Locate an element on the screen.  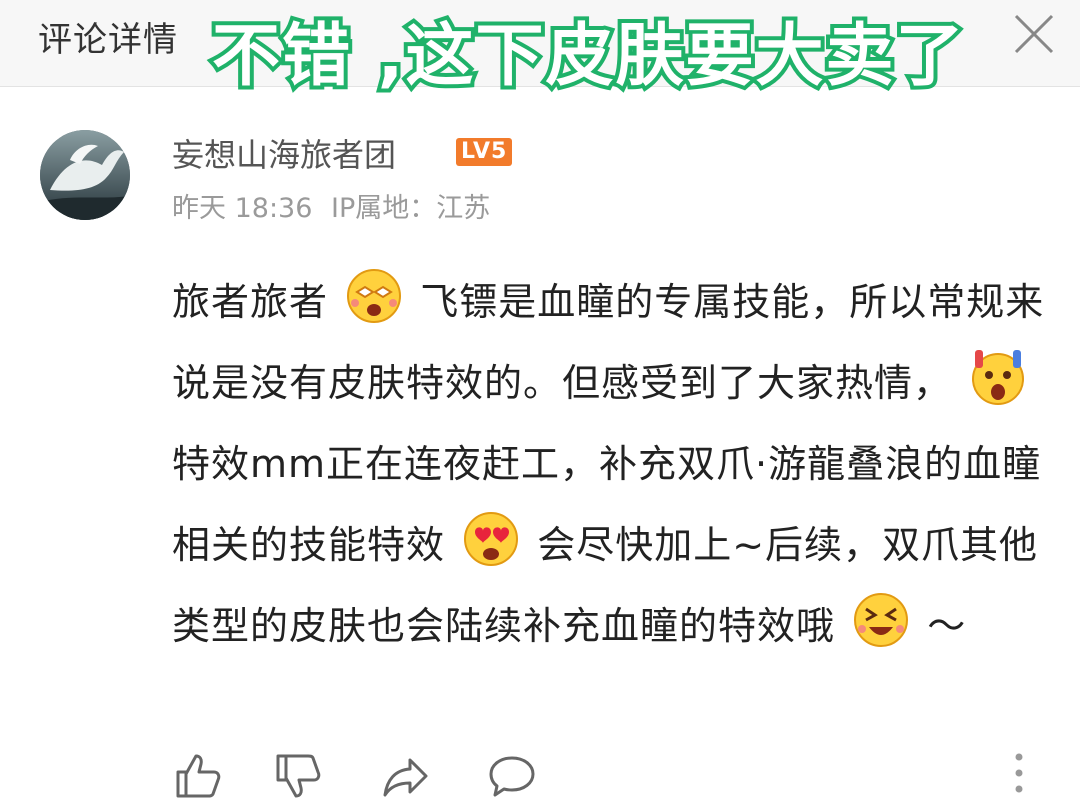
ip-location: IP属地：江苏 is located at coordinates (411, 208).